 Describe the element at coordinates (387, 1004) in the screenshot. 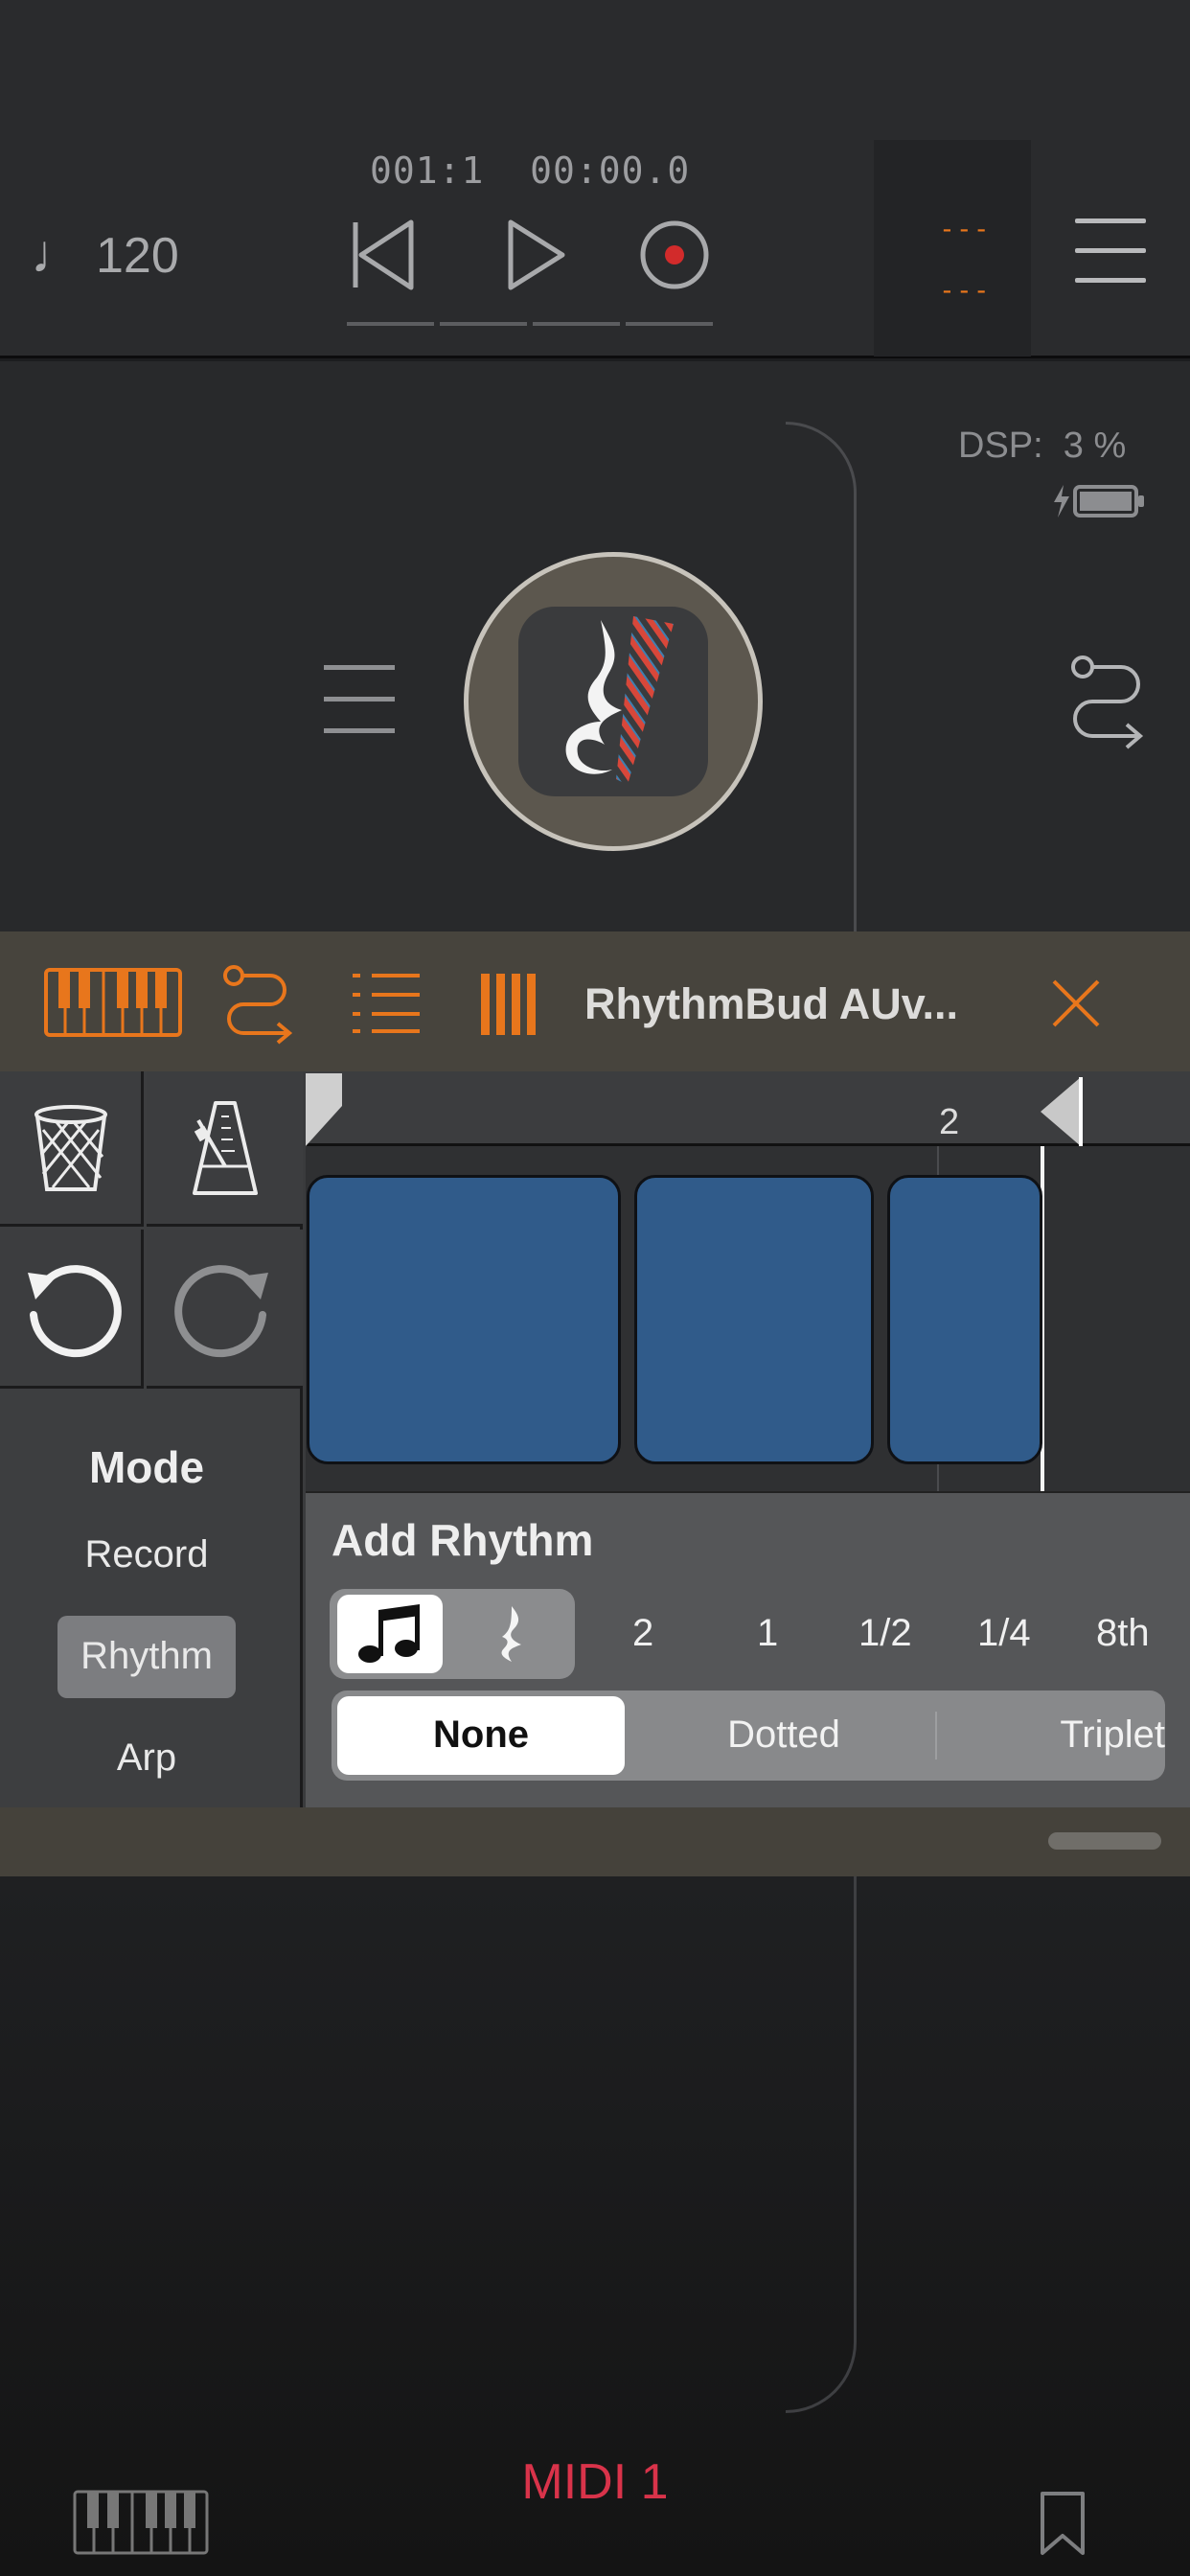

I see `list-icon` at that location.